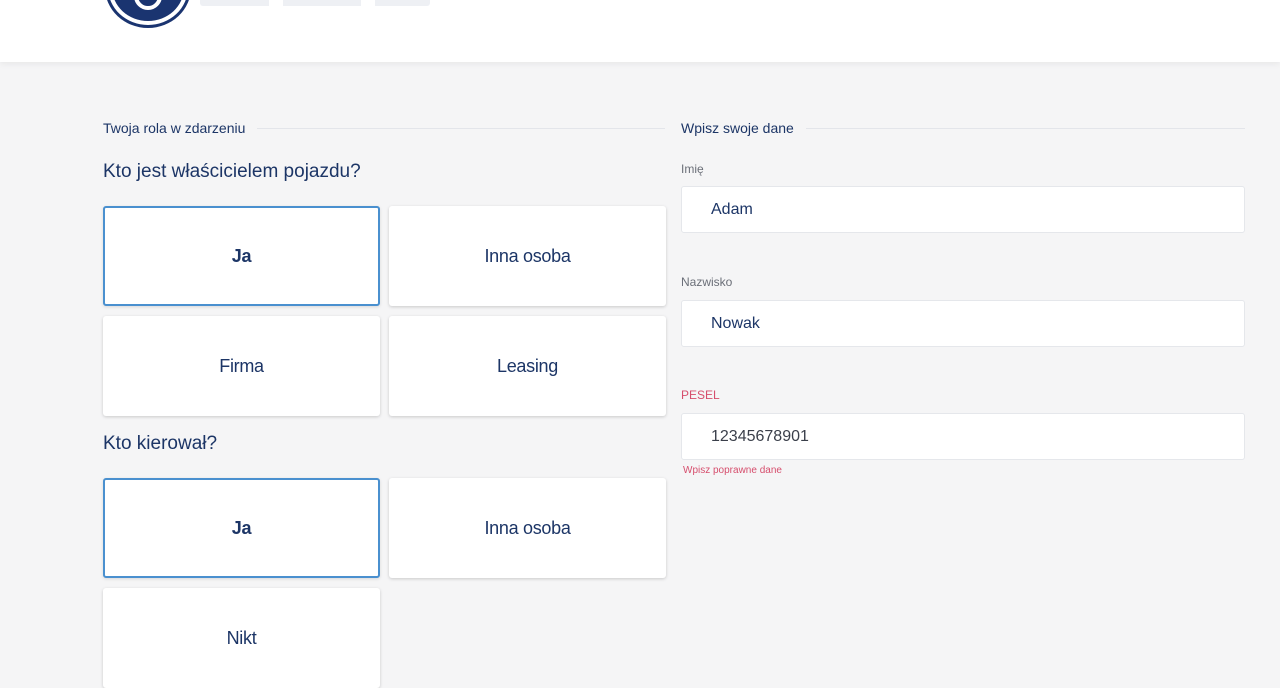 This screenshot has height=688, width=1280. What do you see at coordinates (148, 5) in the screenshot?
I see `logo-mark` at bounding box center [148, 5].